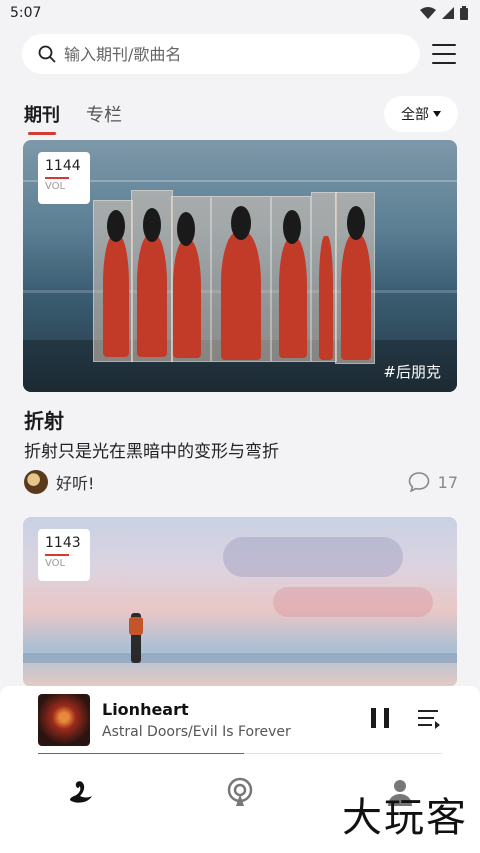 This screenshot has height=853, width=480. What do you see at coordinates (240, 13) in the screenshot?
I see `status-bar: 5:07` at bounding box center [240, 13].